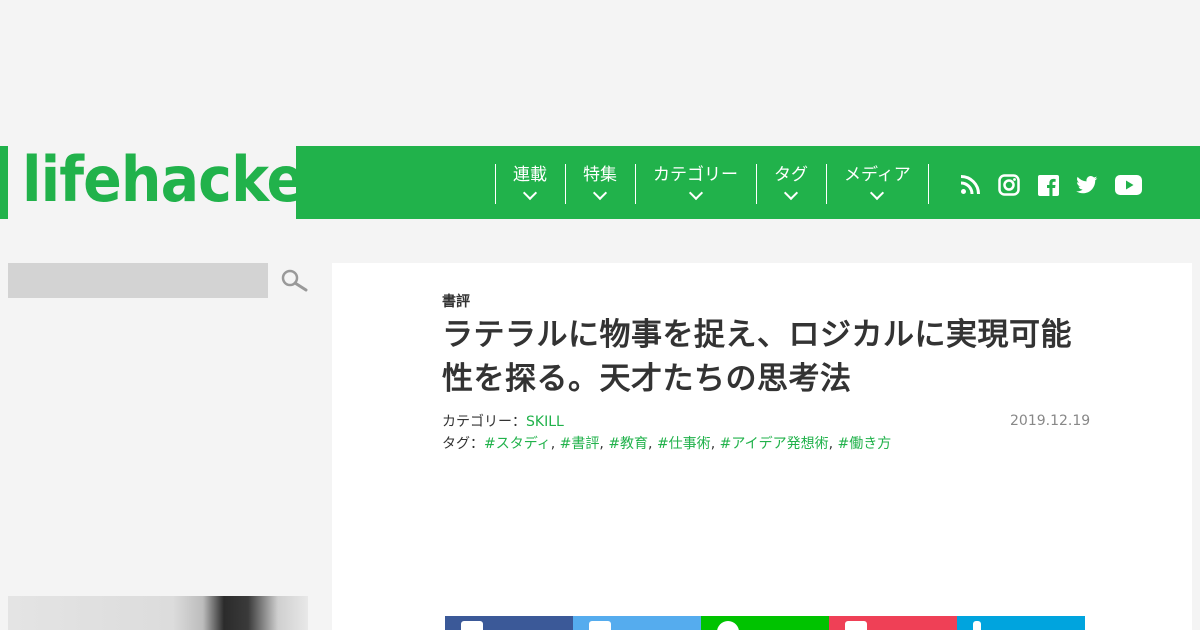 The width and height of the screenshot is (1200, 630). I want to click on hatena-icon, so click(977, 625).